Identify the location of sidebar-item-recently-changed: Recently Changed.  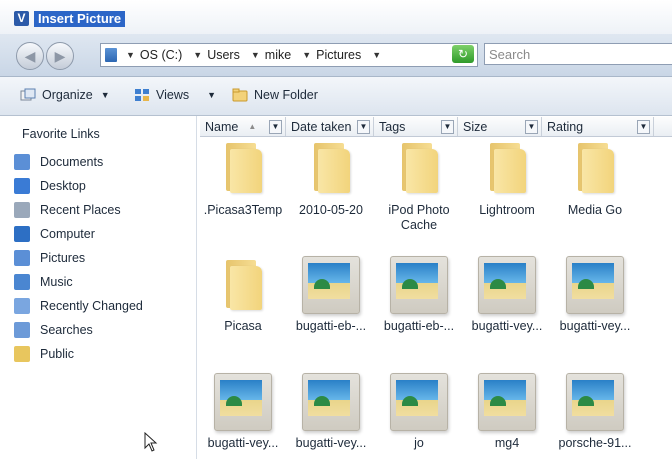
(78, 306).